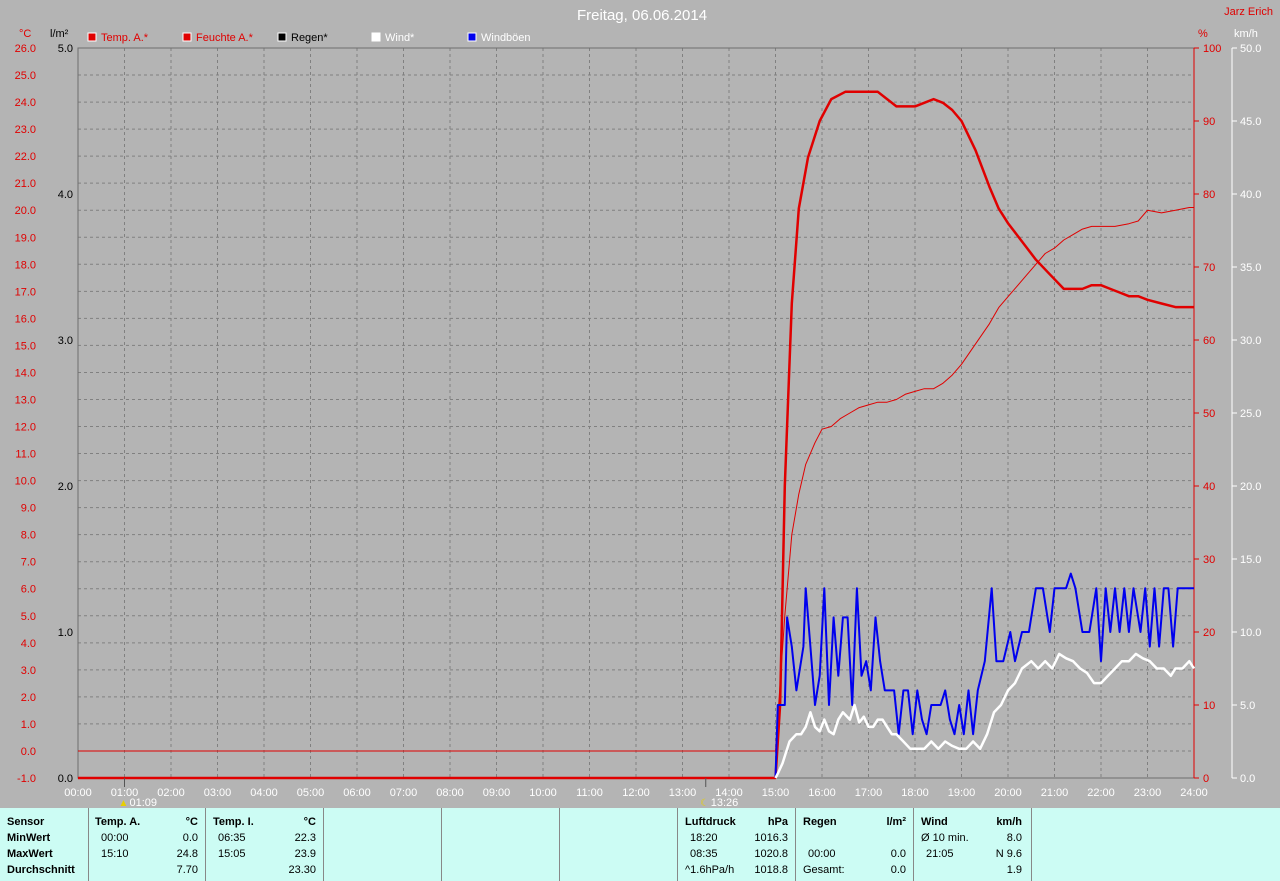  What do you see at coordinates (25, 76) in the screenshot?
I see `temp-tick-label: 25.0` at bounding box center [25, 76].